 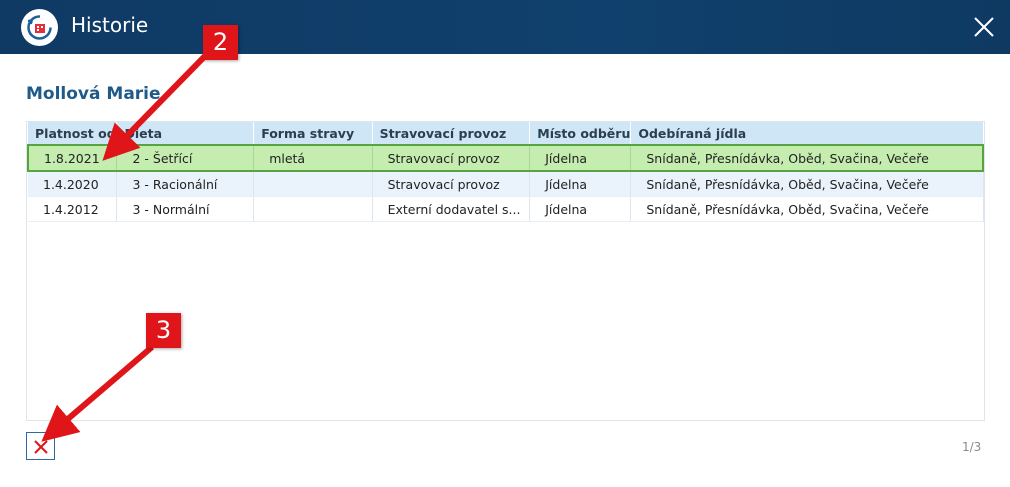 What do you see at coordinates (73, 184) in the screenshot?
I see `table-cell: 1.4.2020` at bounding box center [73, 184].